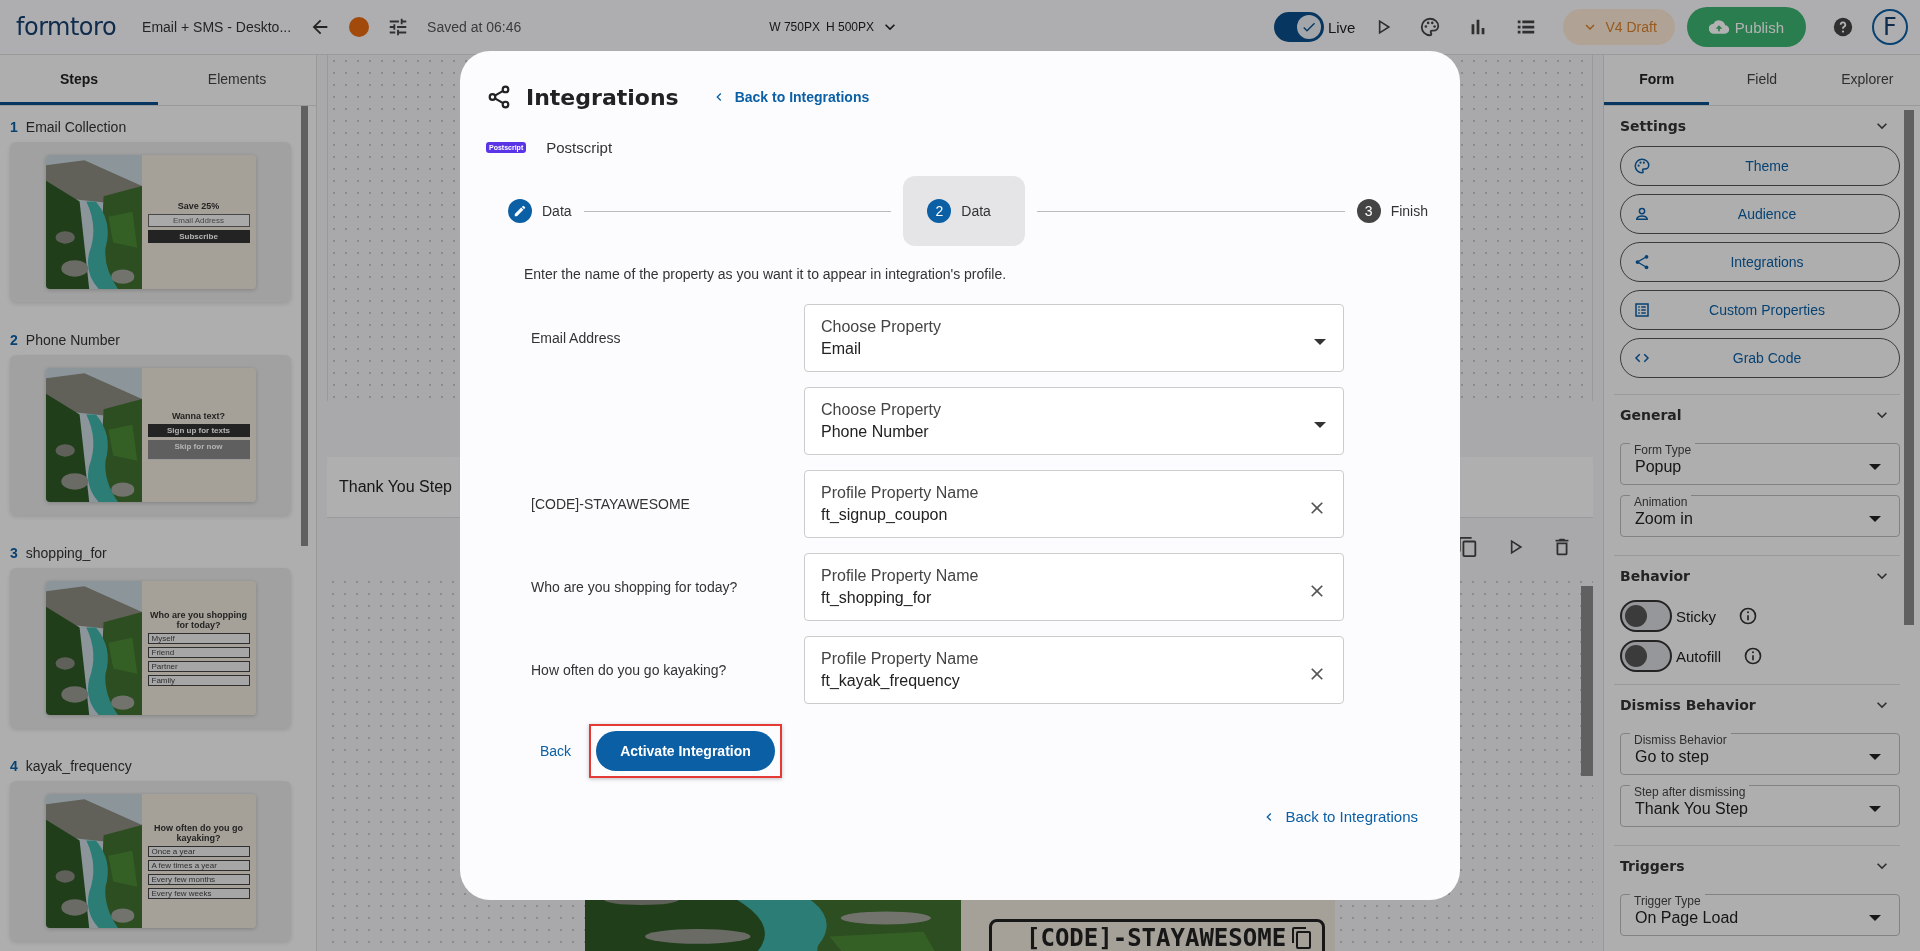  Describe the element at coordinates (794, 27) in the screenshot. I see `width-label: W 750PX` at that location.